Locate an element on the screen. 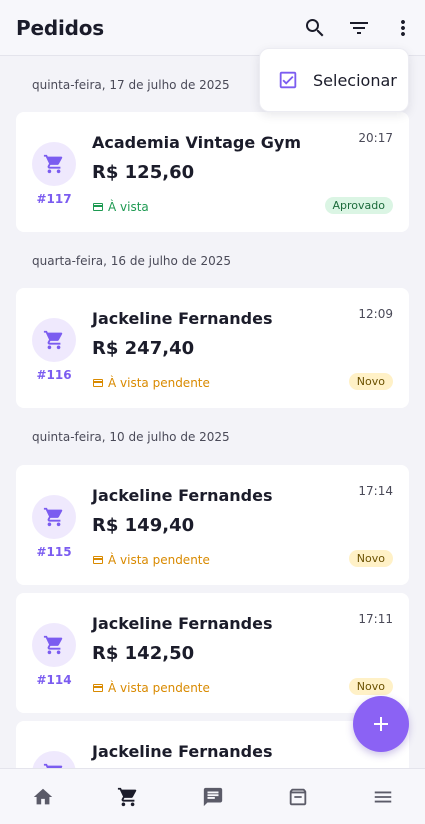  order-number: #114 is located at coordinates (54, 680).